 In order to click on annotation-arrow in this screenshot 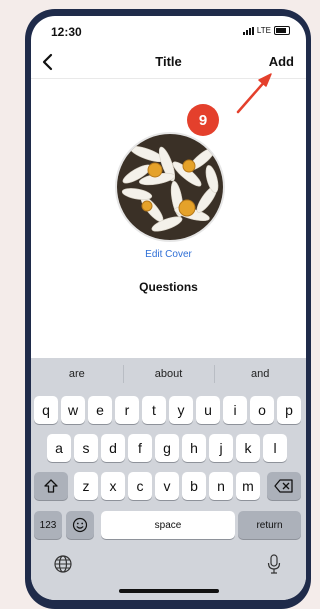, I will do `click(254, 93)`.